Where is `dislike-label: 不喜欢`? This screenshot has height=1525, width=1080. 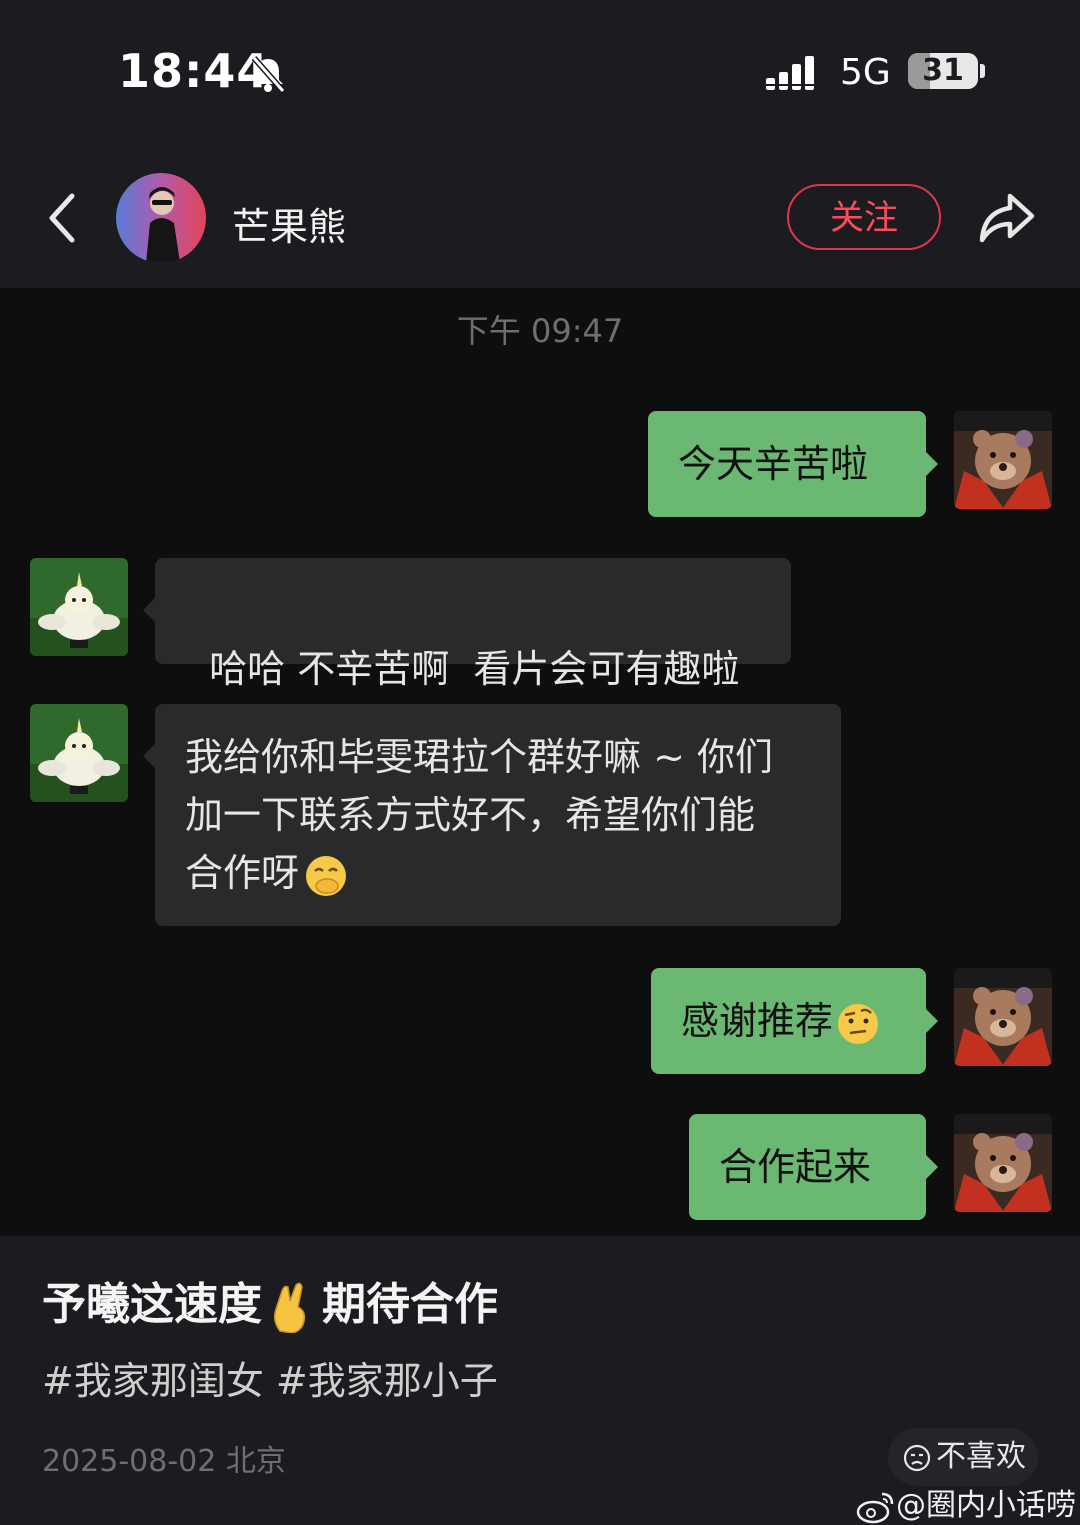 dislike-label: 不喜欢 is located at coordinates (981, 1456).